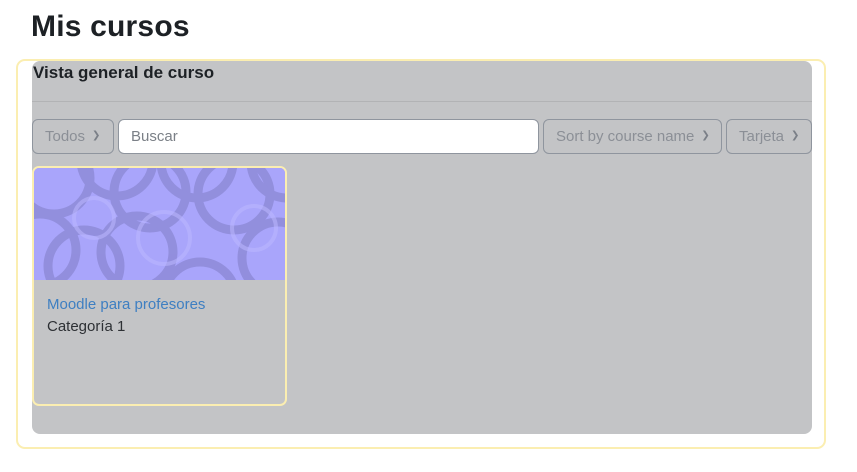  What do you see at coordinates (110, 26) in the screenshot?
I see `page-title: Mis cursos` at bounding box center [110, 26].